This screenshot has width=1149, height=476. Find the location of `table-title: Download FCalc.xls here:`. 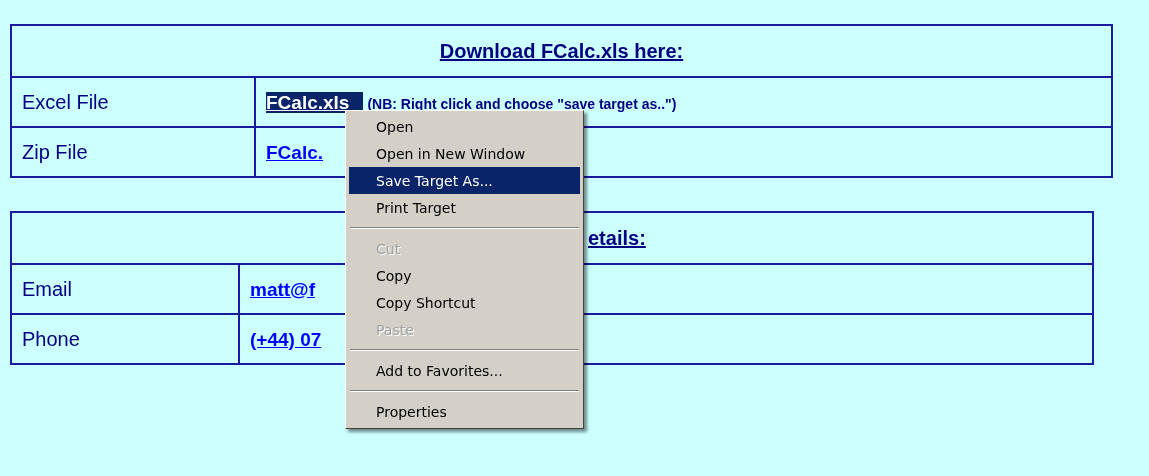

table-title: Download FCalc.xls here: is located at coordinates (561, 50).